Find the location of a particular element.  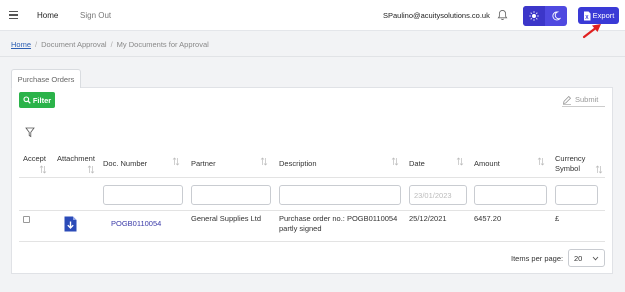

breadcrumb-home: Home is located at coordinates (21, 44).